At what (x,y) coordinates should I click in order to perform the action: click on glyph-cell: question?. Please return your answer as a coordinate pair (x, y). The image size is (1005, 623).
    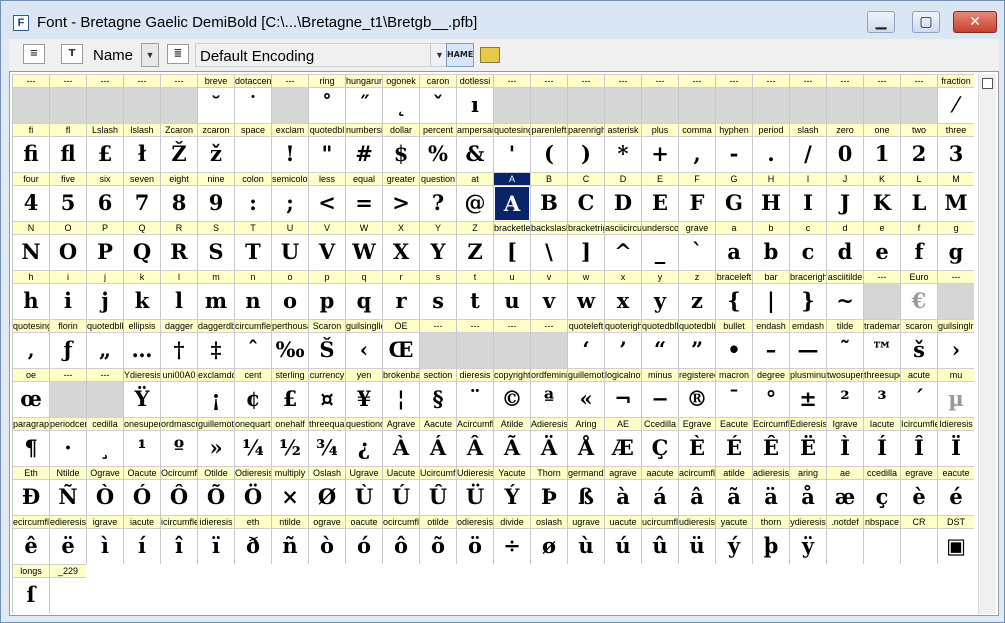
    Looking at the image, I should click on (437, 196).